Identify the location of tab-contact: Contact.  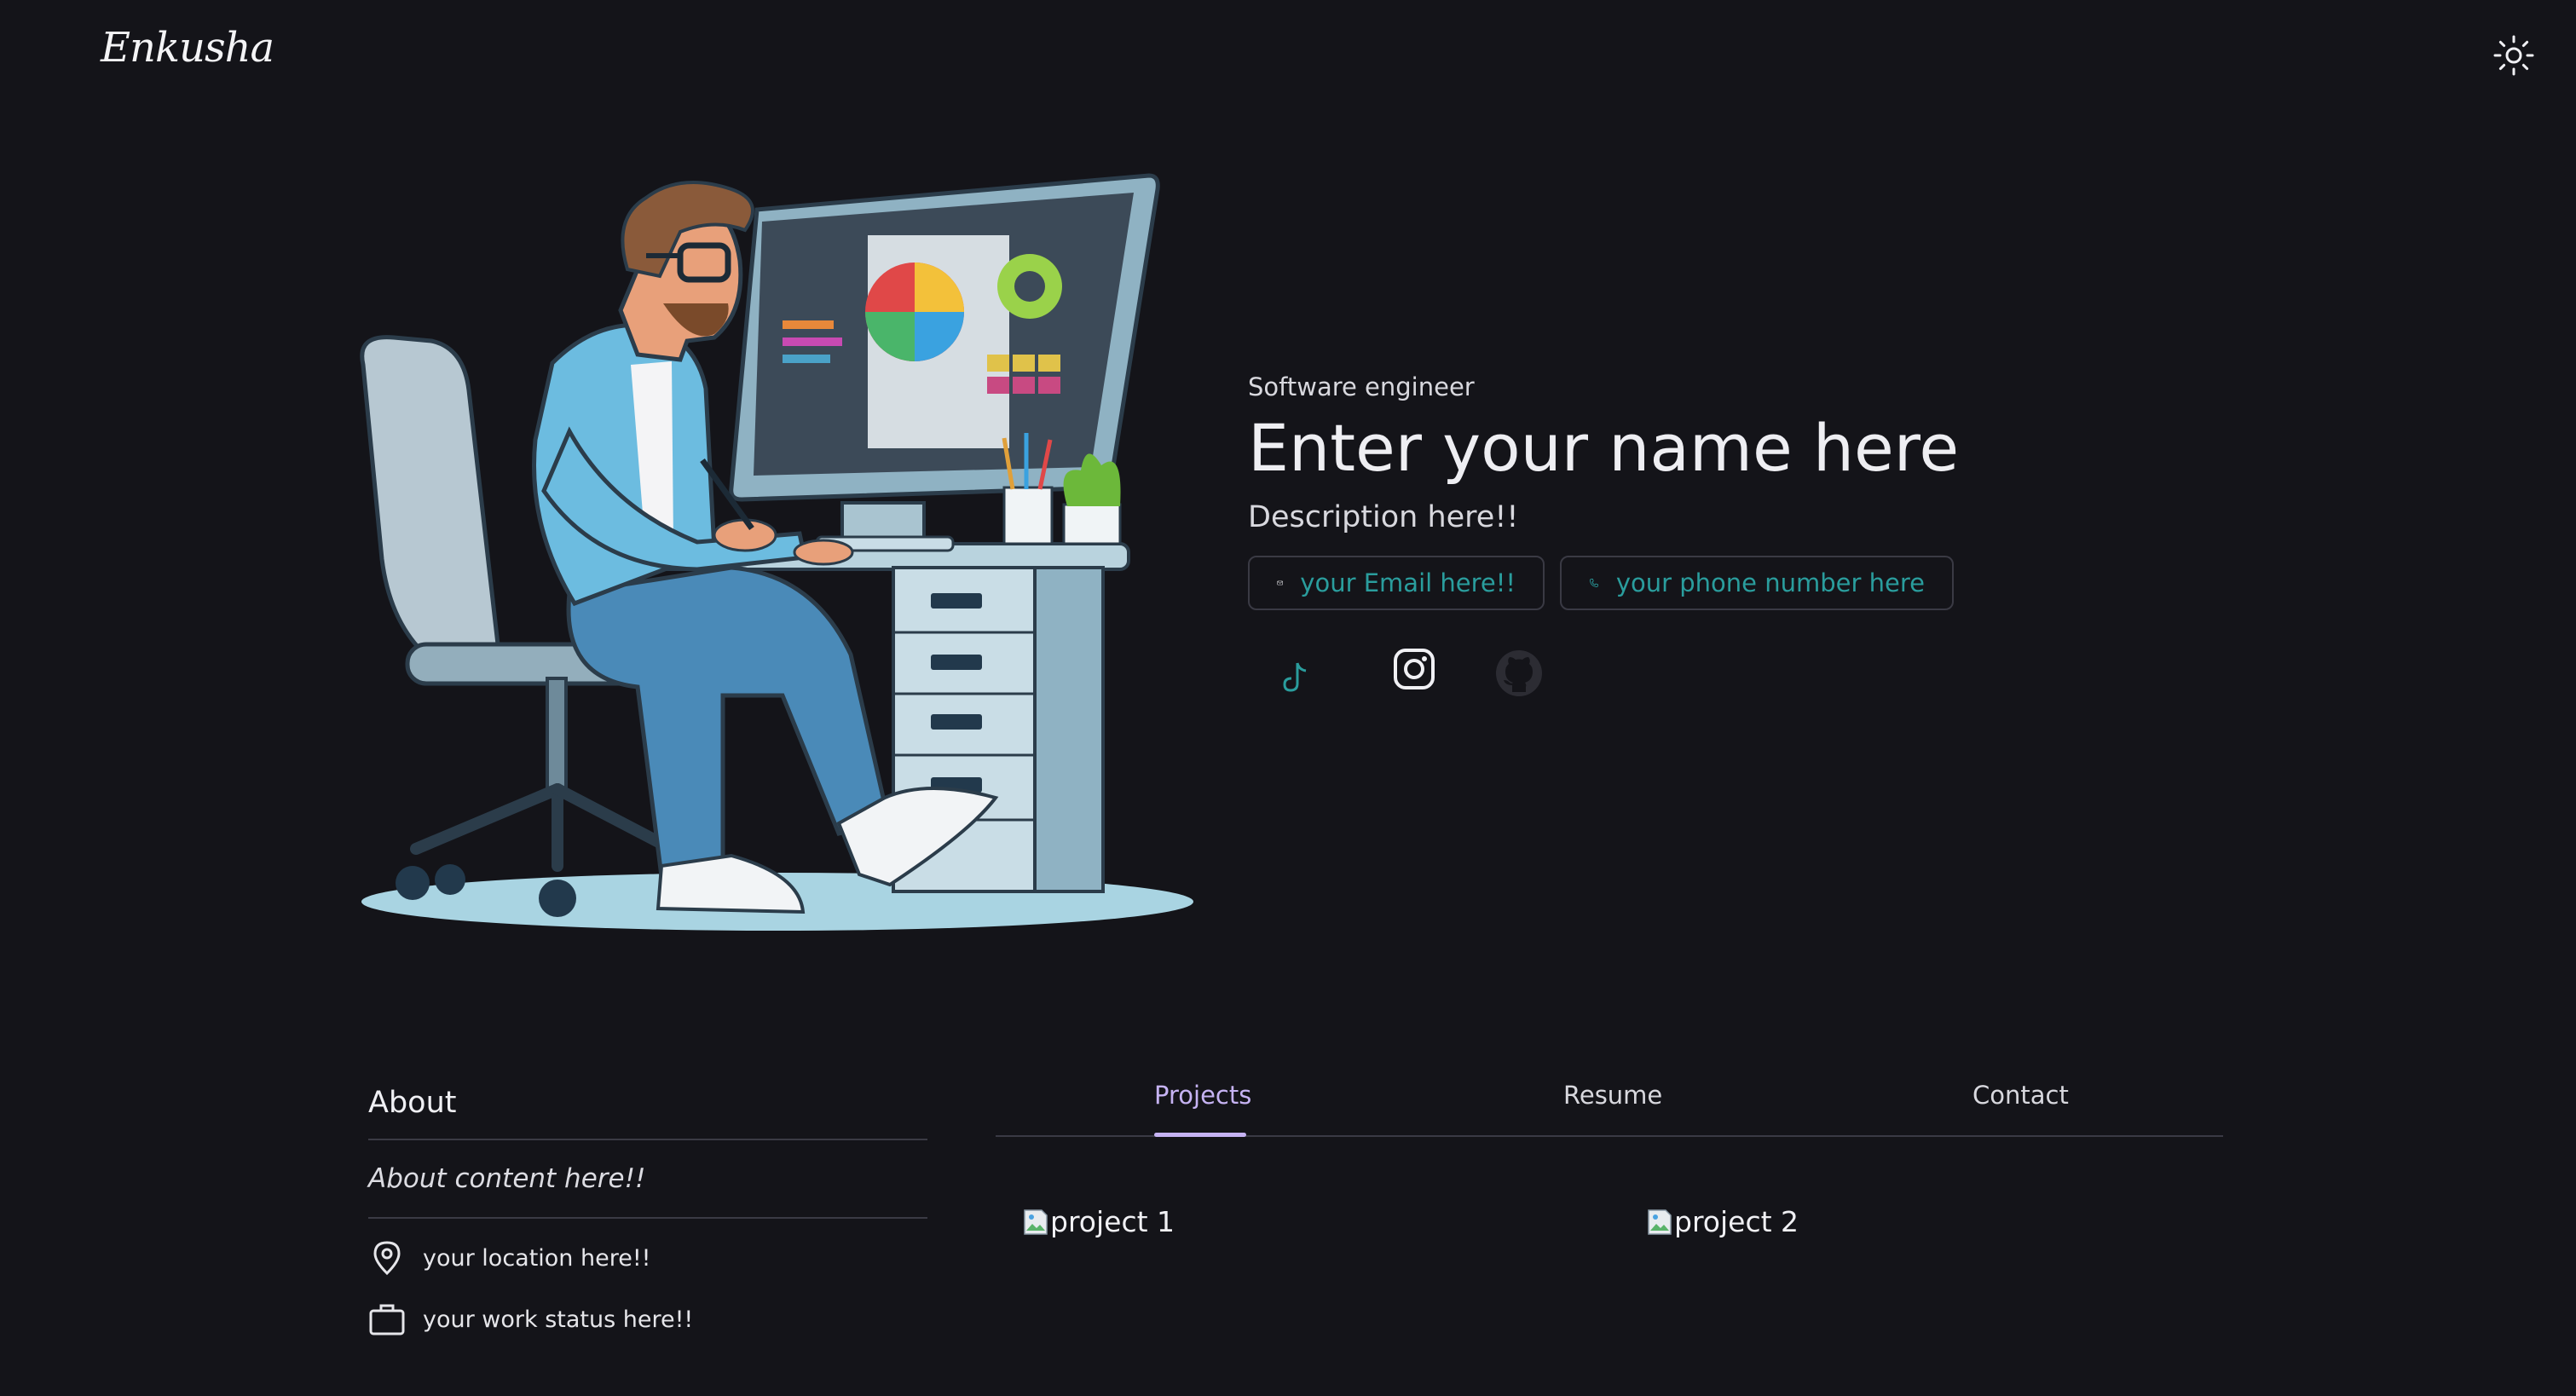
(2020, 1095).